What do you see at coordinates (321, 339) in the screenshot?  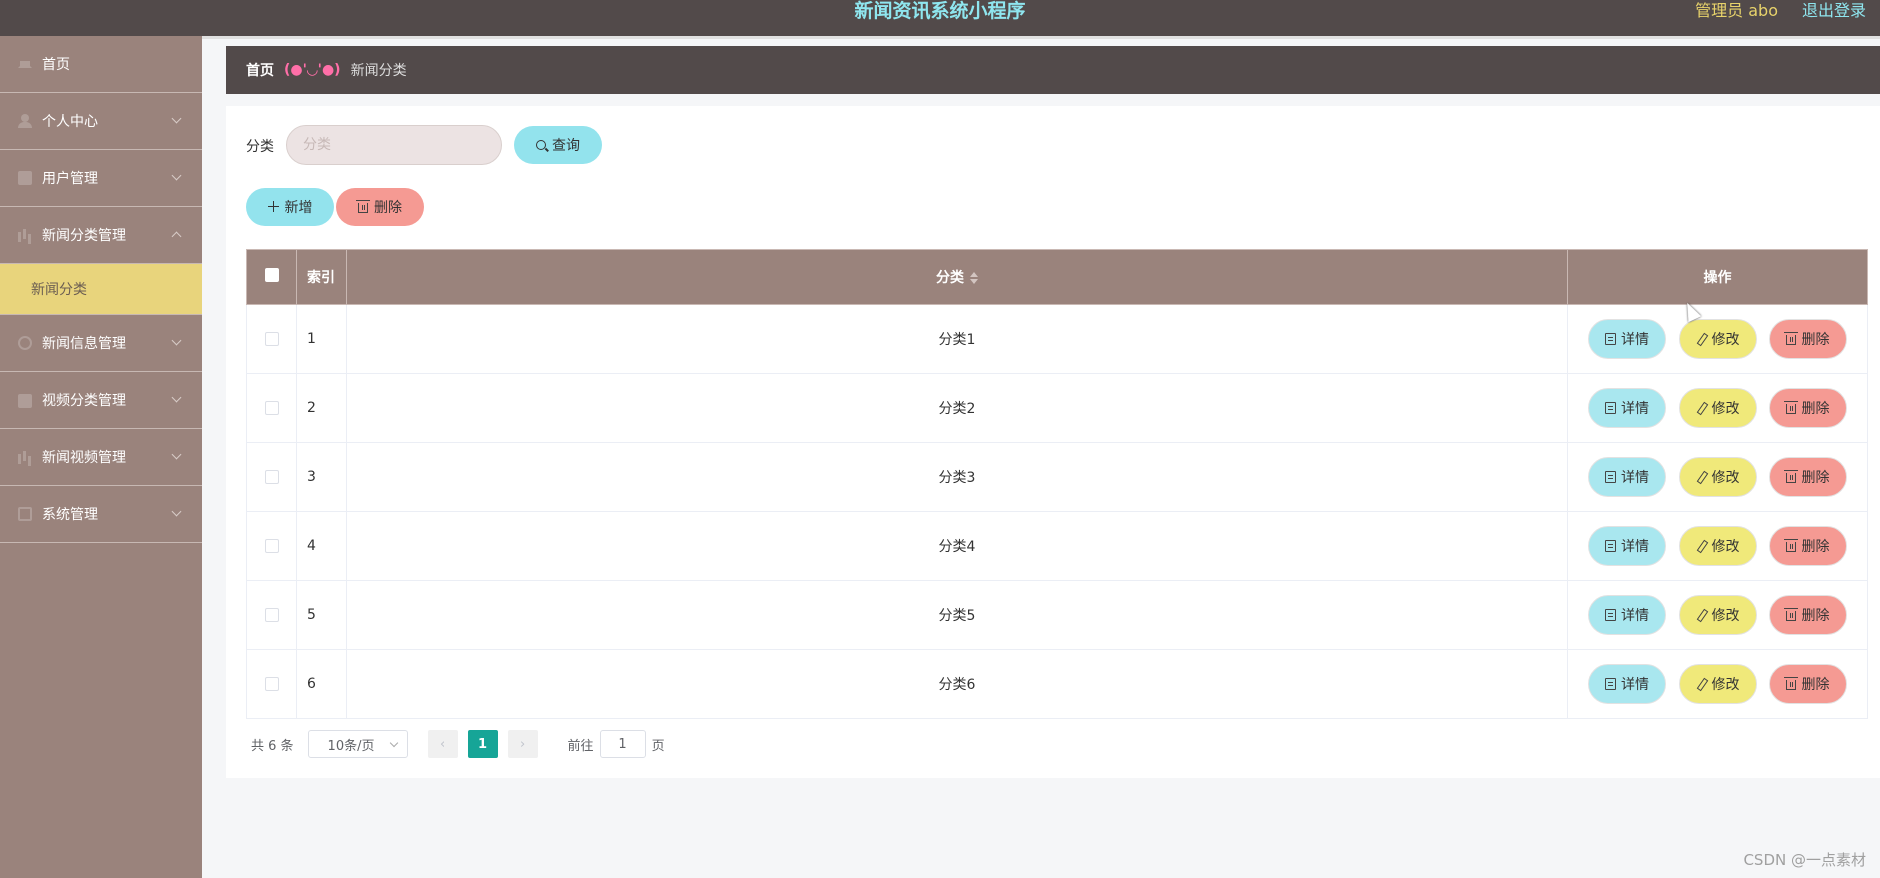 I see `row-index: 1` at bounding box center [321, 339].